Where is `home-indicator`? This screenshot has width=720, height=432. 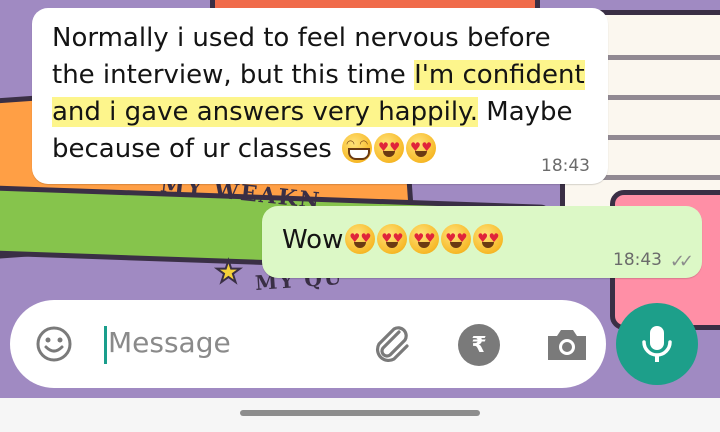
home-indicator is located at coordinates (360, 413).